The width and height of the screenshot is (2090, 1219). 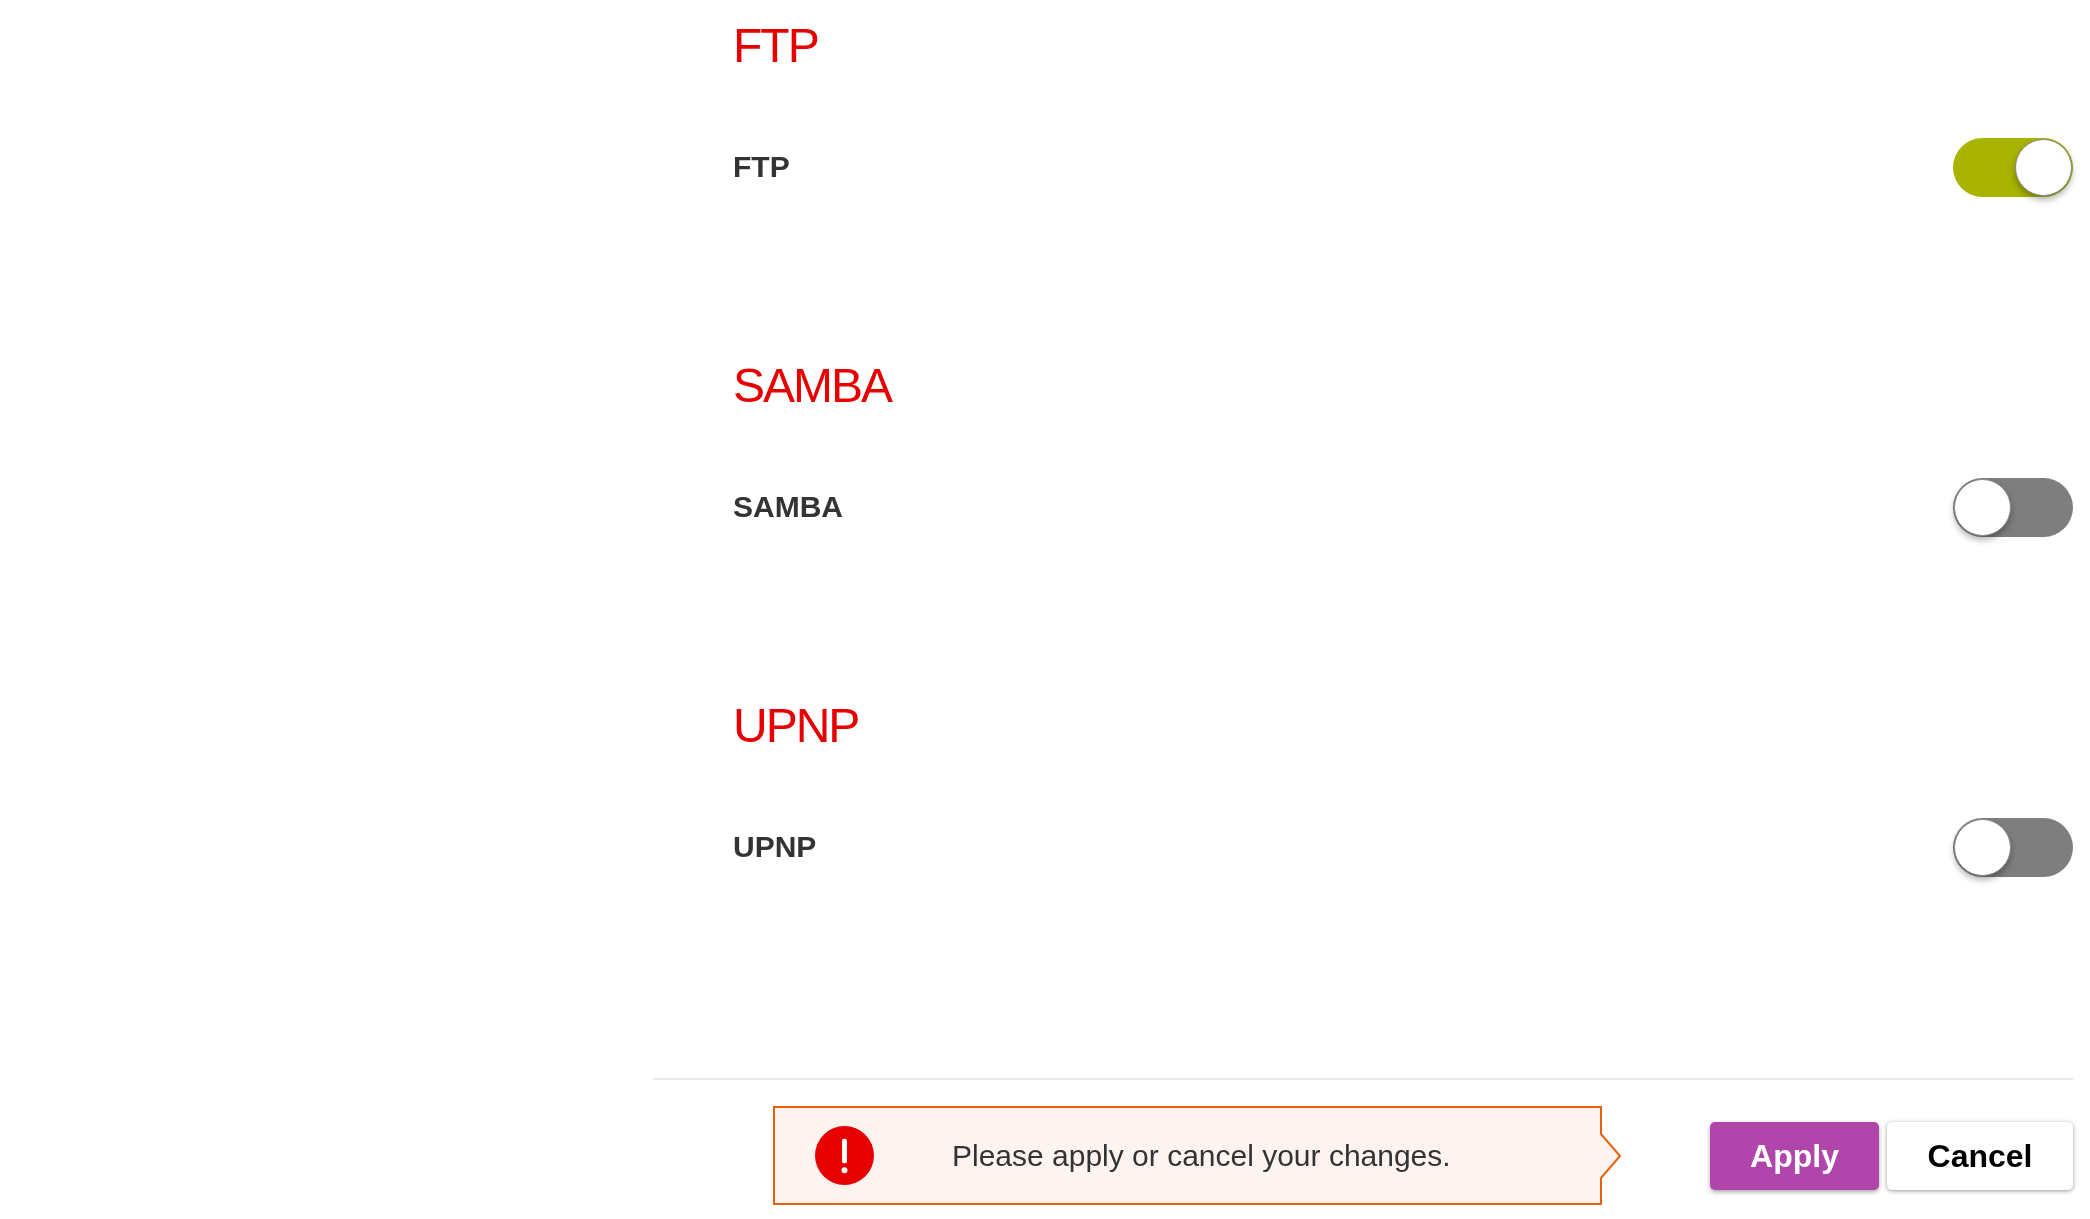 What do you see at coordinates (796, 726) in the screenshot?
I see `section-heading: UPNP` at bounding box center [796, 726].